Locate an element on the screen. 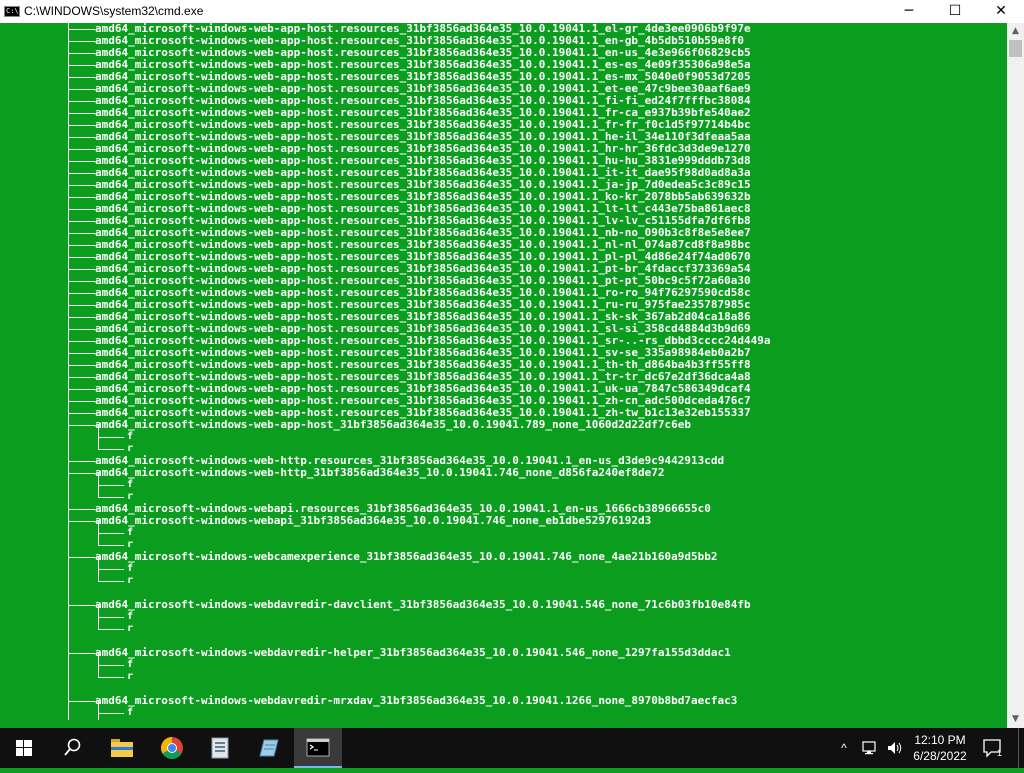 This screenshot has width=1024, height=773. show-hidden-icons-chevron-icon: ^ is located at coordinates (844, 748).